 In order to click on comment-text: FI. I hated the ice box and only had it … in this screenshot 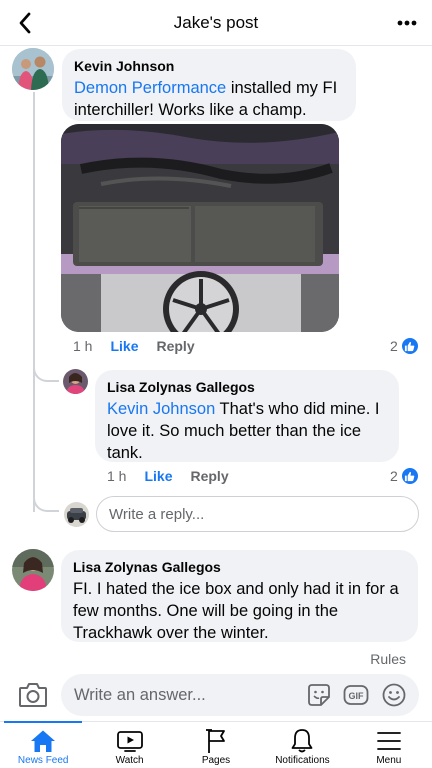, I will do `click(236, 611)`.